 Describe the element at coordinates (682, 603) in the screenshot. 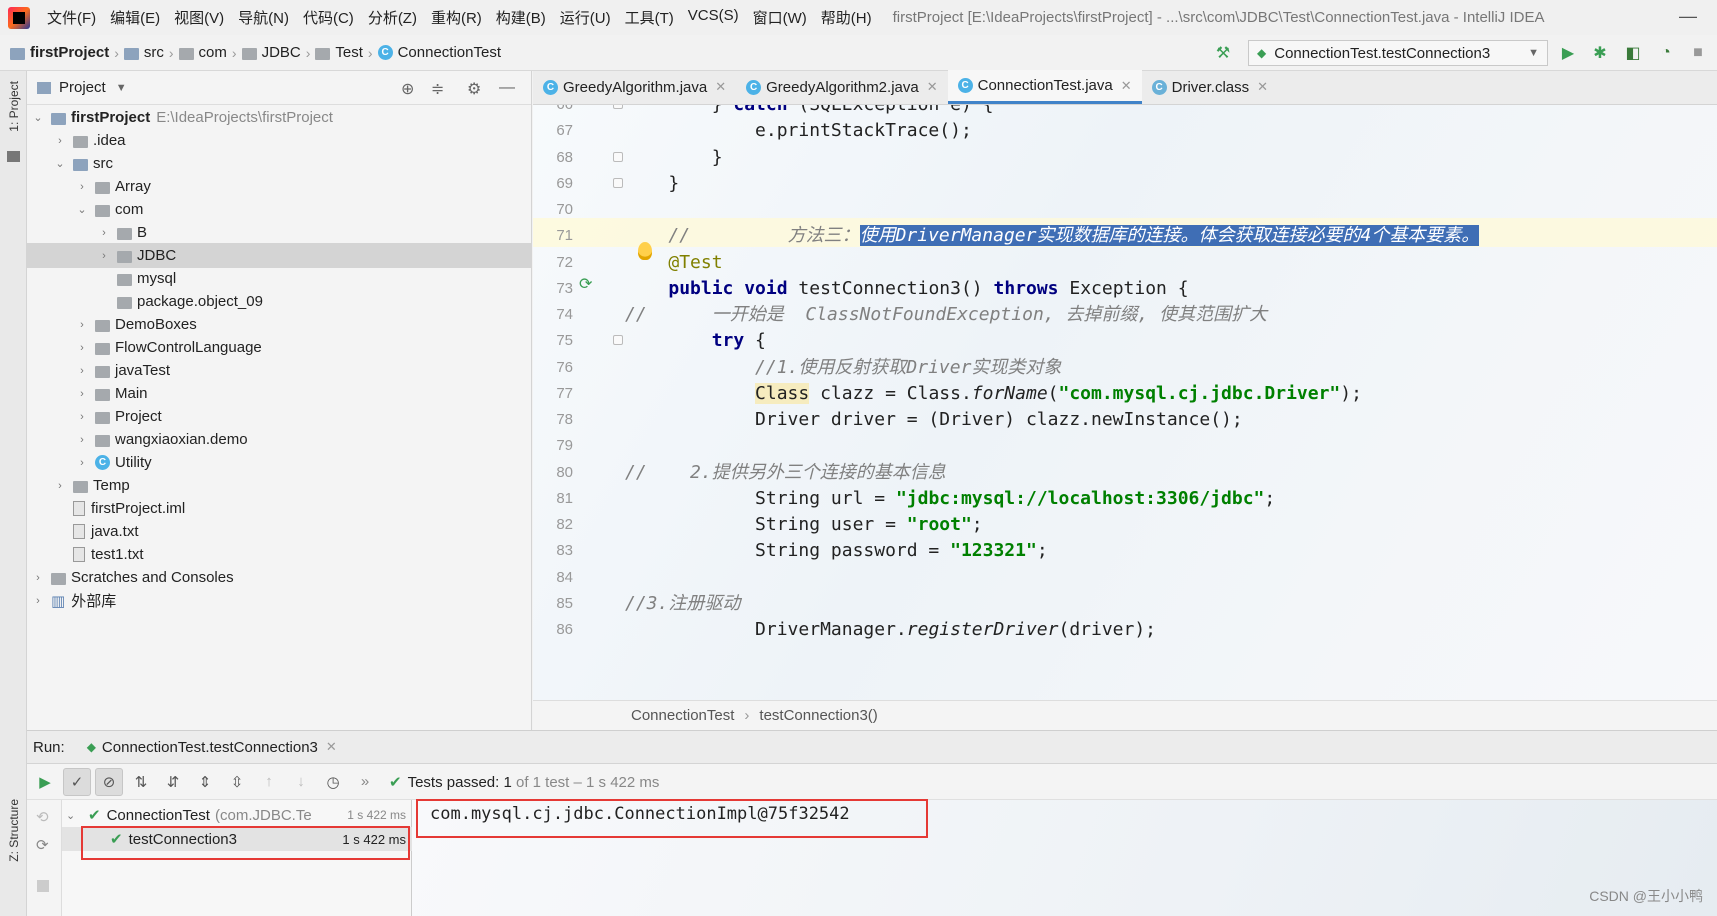

I see `code-line: //3.注册驱动` at that location.